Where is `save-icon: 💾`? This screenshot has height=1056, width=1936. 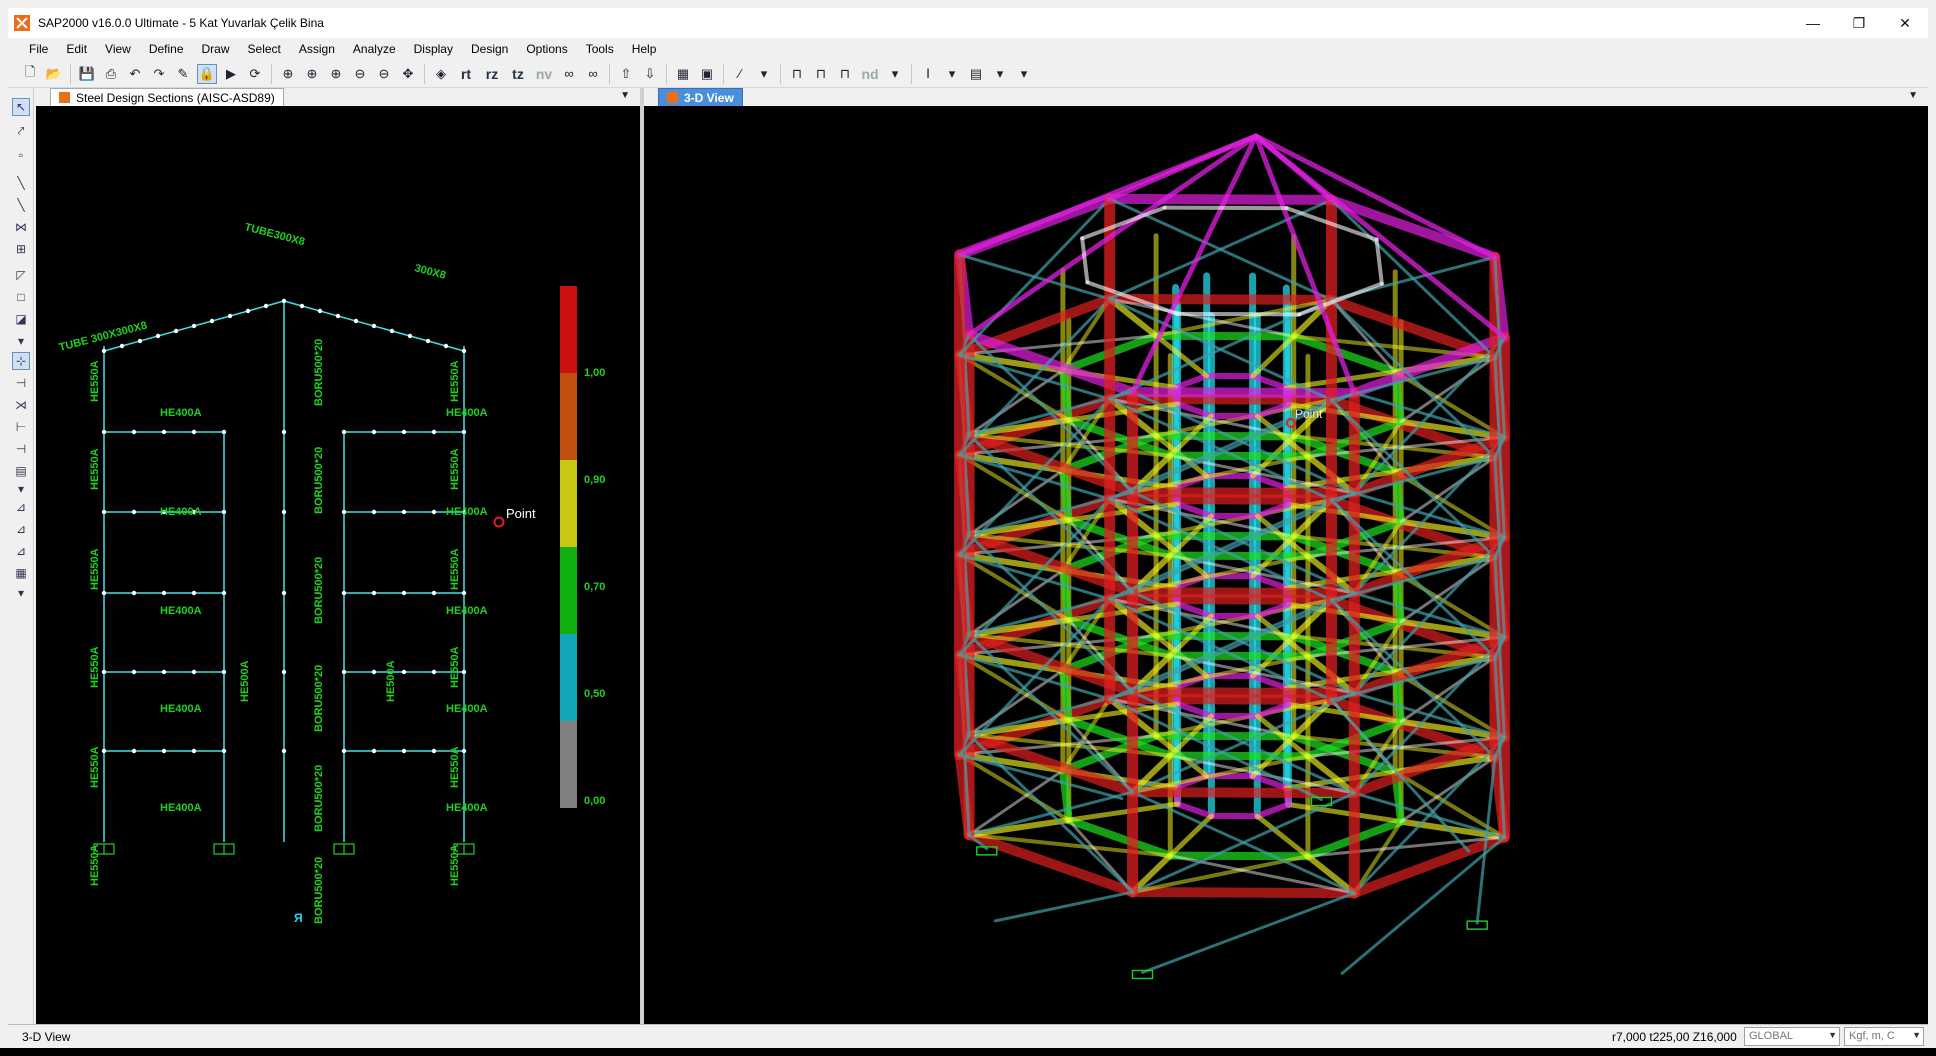 save-icon: 💾 is located at coordinates (87, 74).